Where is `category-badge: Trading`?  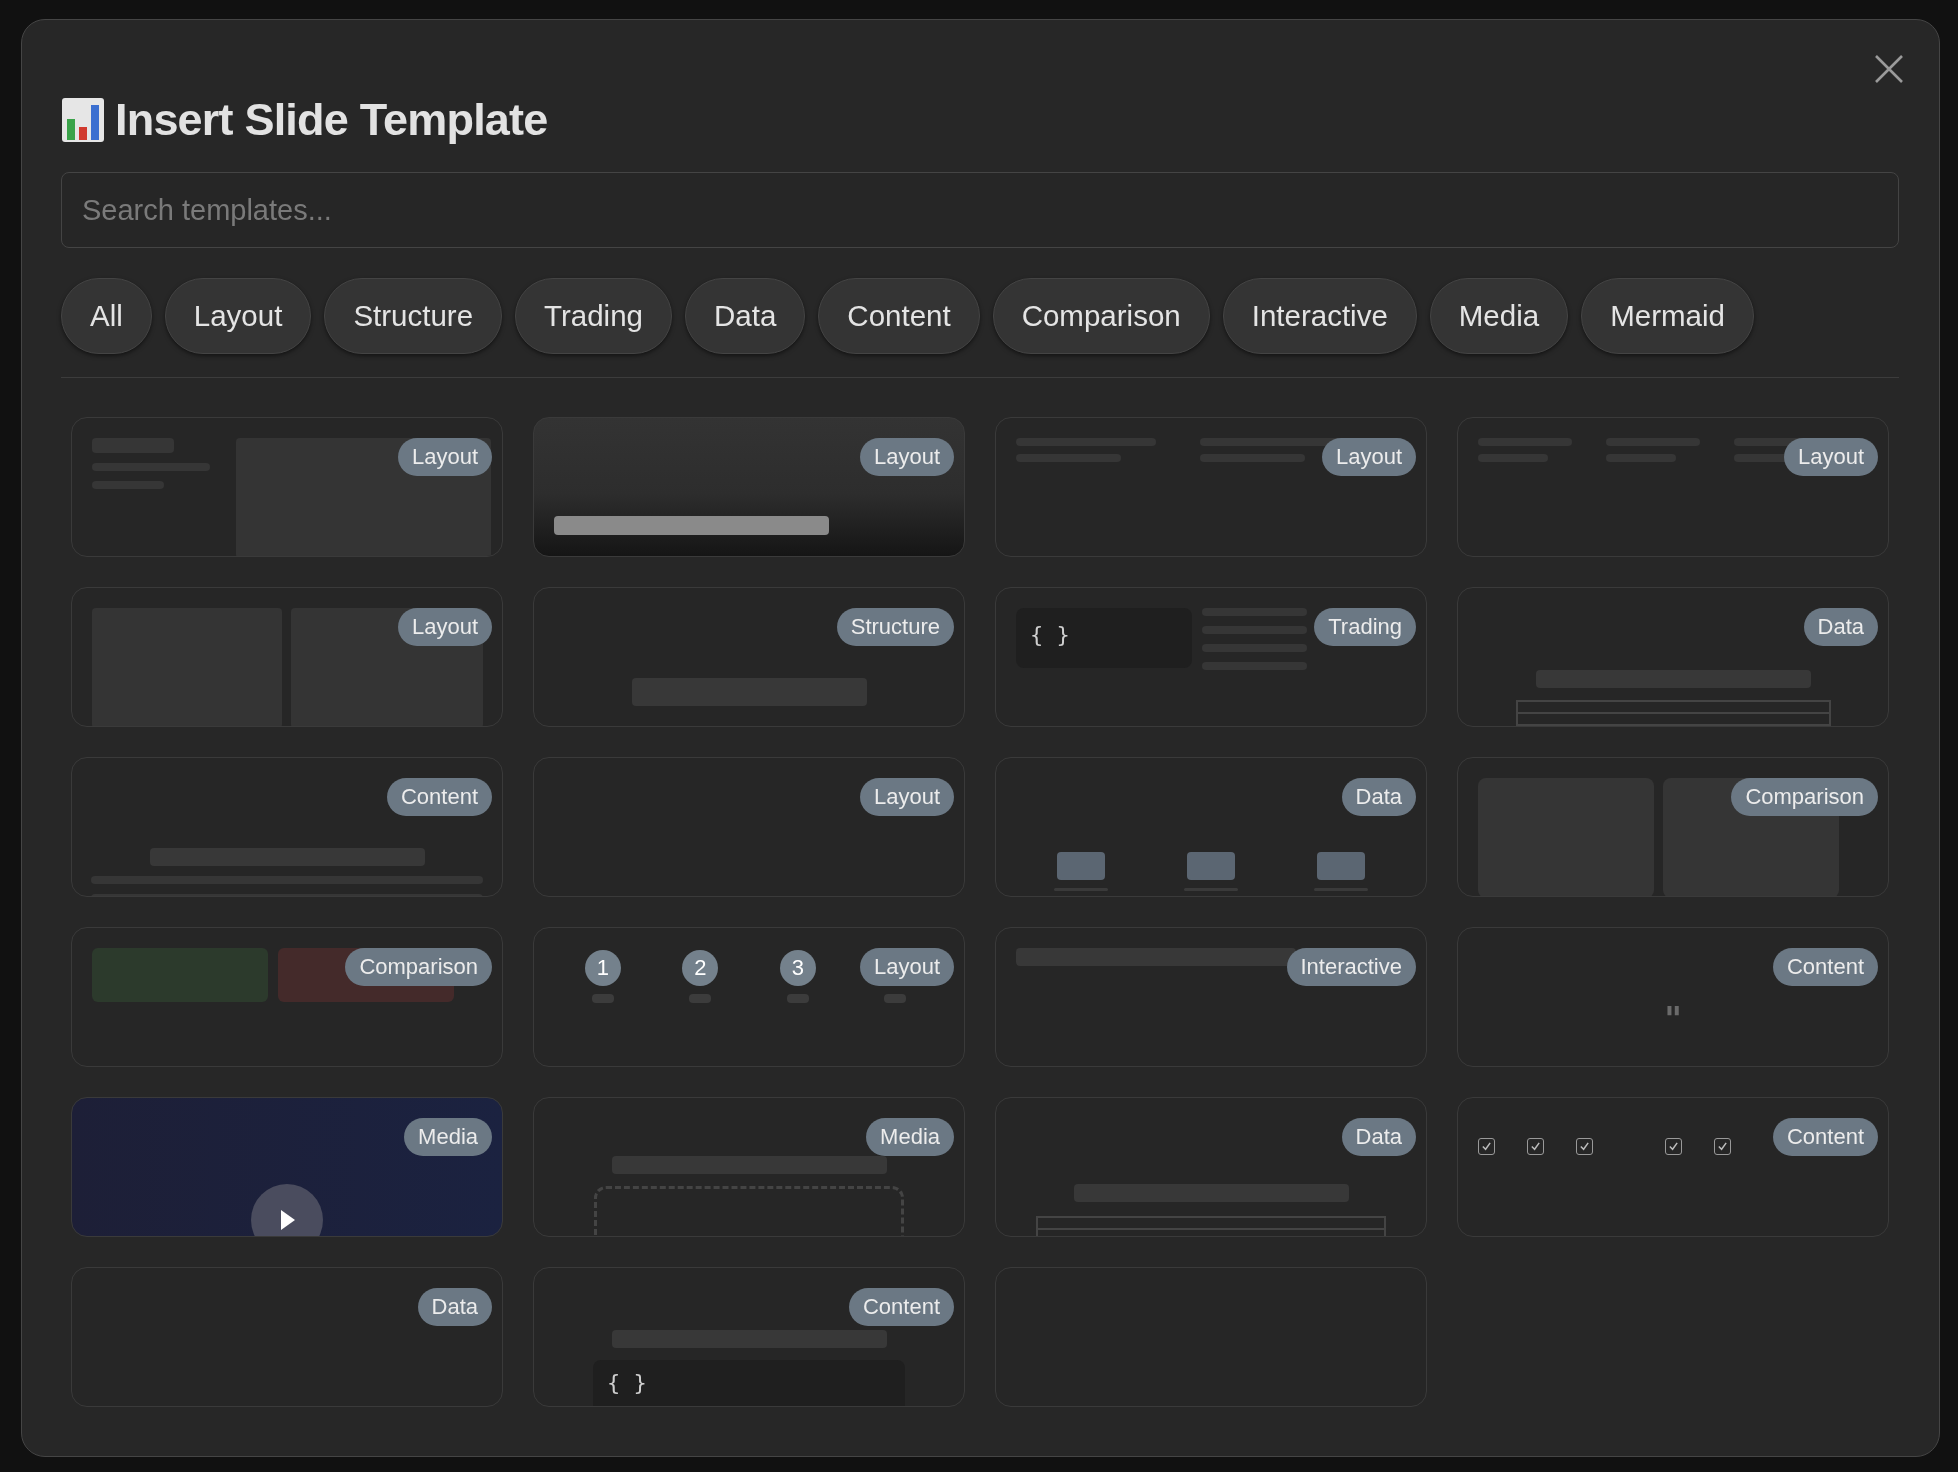 category-badge: Trading is located at coordinates (1365, 627).